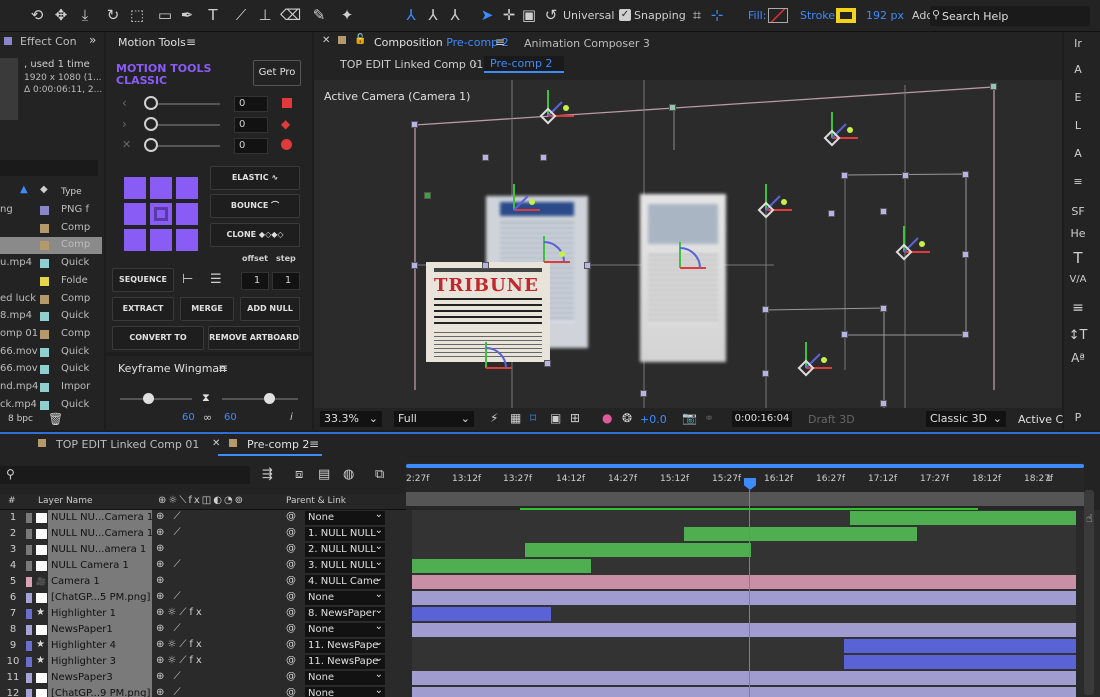 The height and width of the screenshot is (697, 1100). I want to click on panel-menu-icon: ≡, so click(1078, 182).